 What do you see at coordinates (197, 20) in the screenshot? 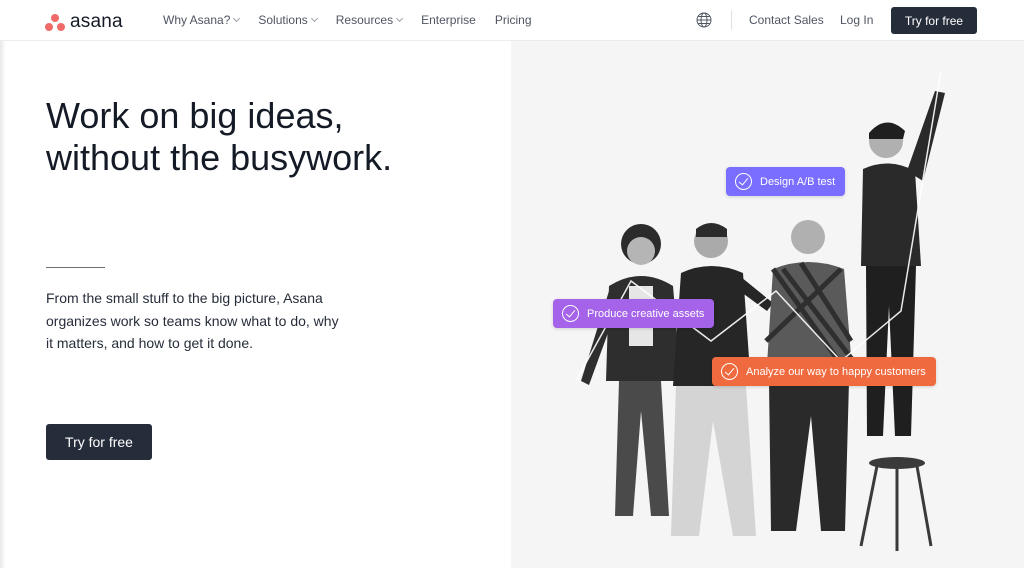
I see `nav-why-asana-label: Why Asana?` at bounding box center [197, 20].